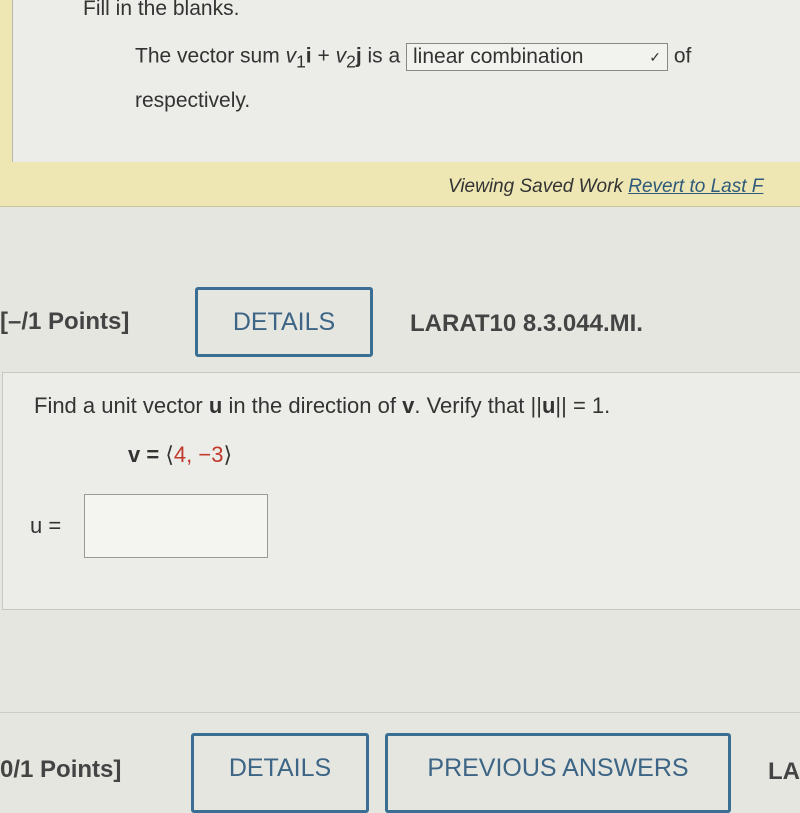 The width and height of the screenshot is (800, 813). What do you see at coordinates (280, 773) in the screenshot?
I see `next-details-button: DETAILS` at bounding box center [280, 773].